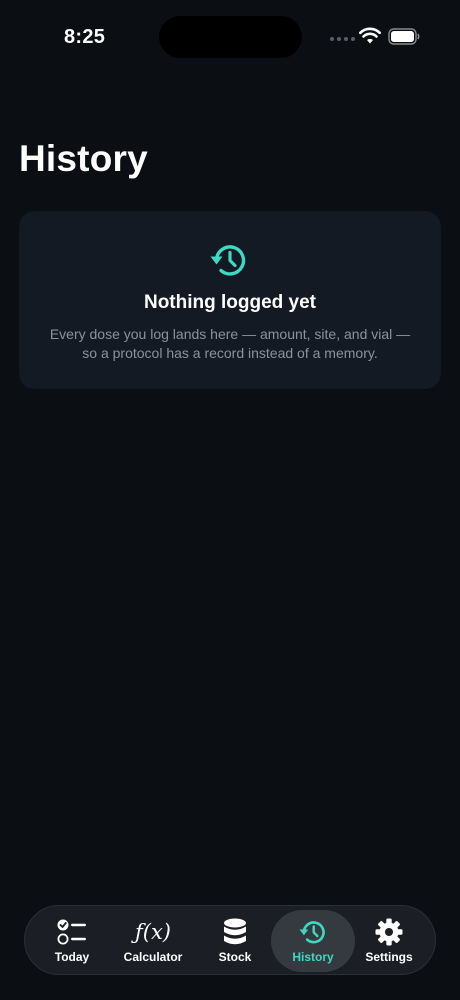 This screenshot has height=1000, width=460. I want to click on status-time: 8:25, so click(85, 37).